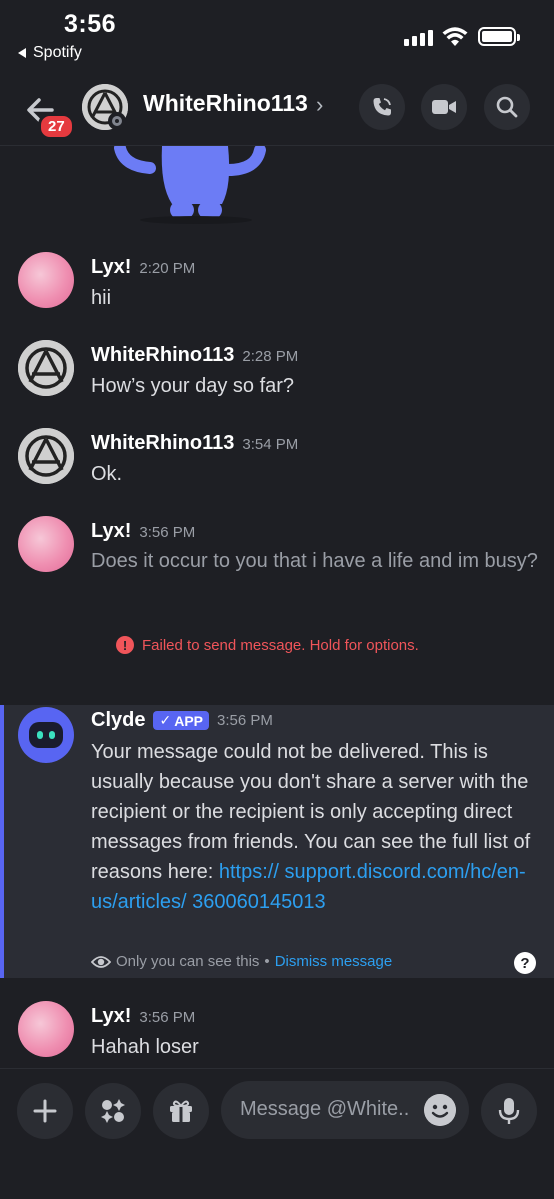 This screenshot has height=1199, width=554. I want to click on app-tag: ✓ APP, so click(181, 720).